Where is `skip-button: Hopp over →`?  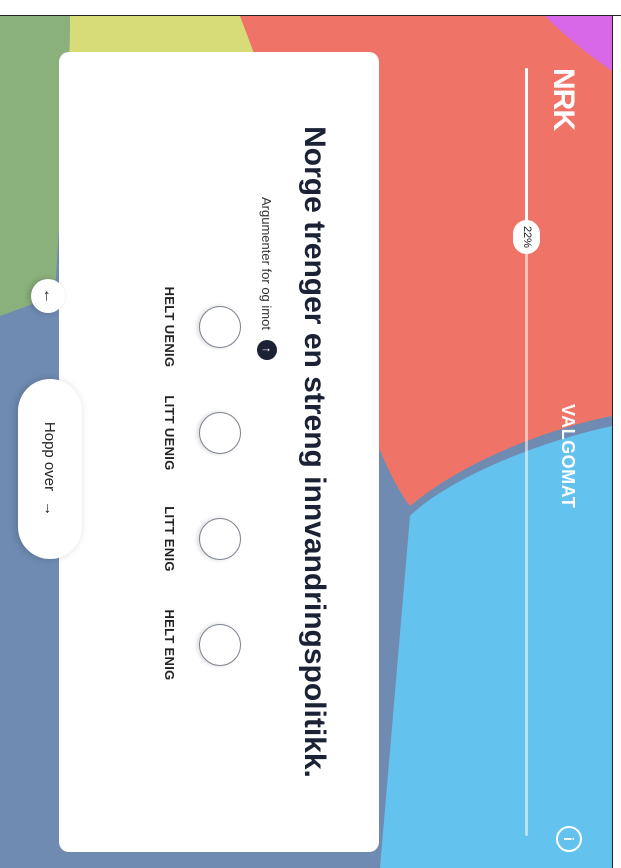 skip-button: Hopp over → is located at coordinates (50, 469).